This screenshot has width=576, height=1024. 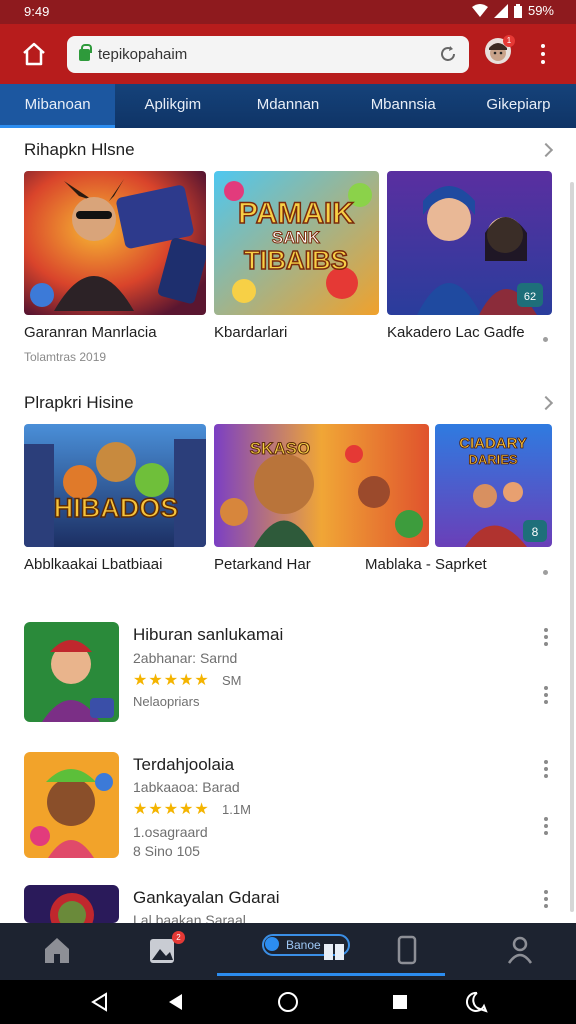 I want to click on notification-badge: 1, so click(x=509, y=41).